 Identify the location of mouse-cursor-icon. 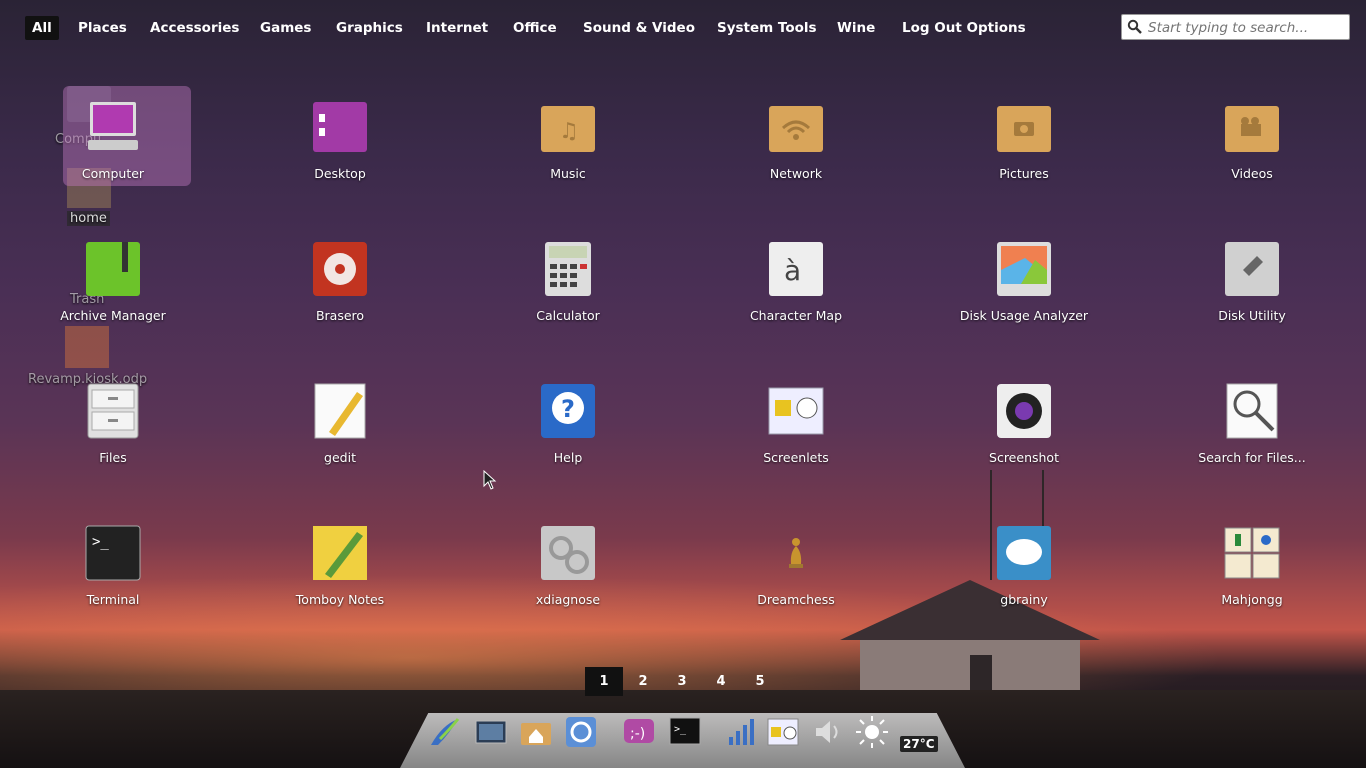
(490, 480).